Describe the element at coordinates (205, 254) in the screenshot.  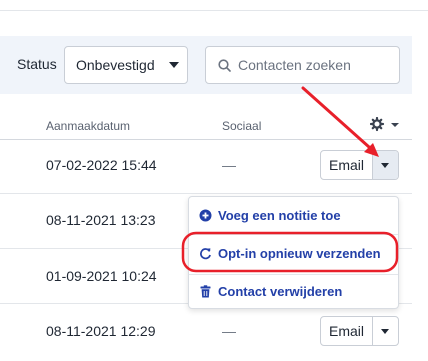
I see `refresh-icon` at that location.